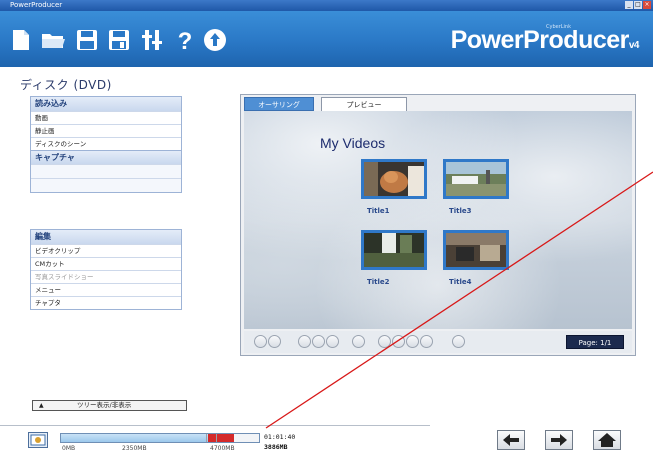  I want to click on disc-capacity-bar, so click(160, 438).